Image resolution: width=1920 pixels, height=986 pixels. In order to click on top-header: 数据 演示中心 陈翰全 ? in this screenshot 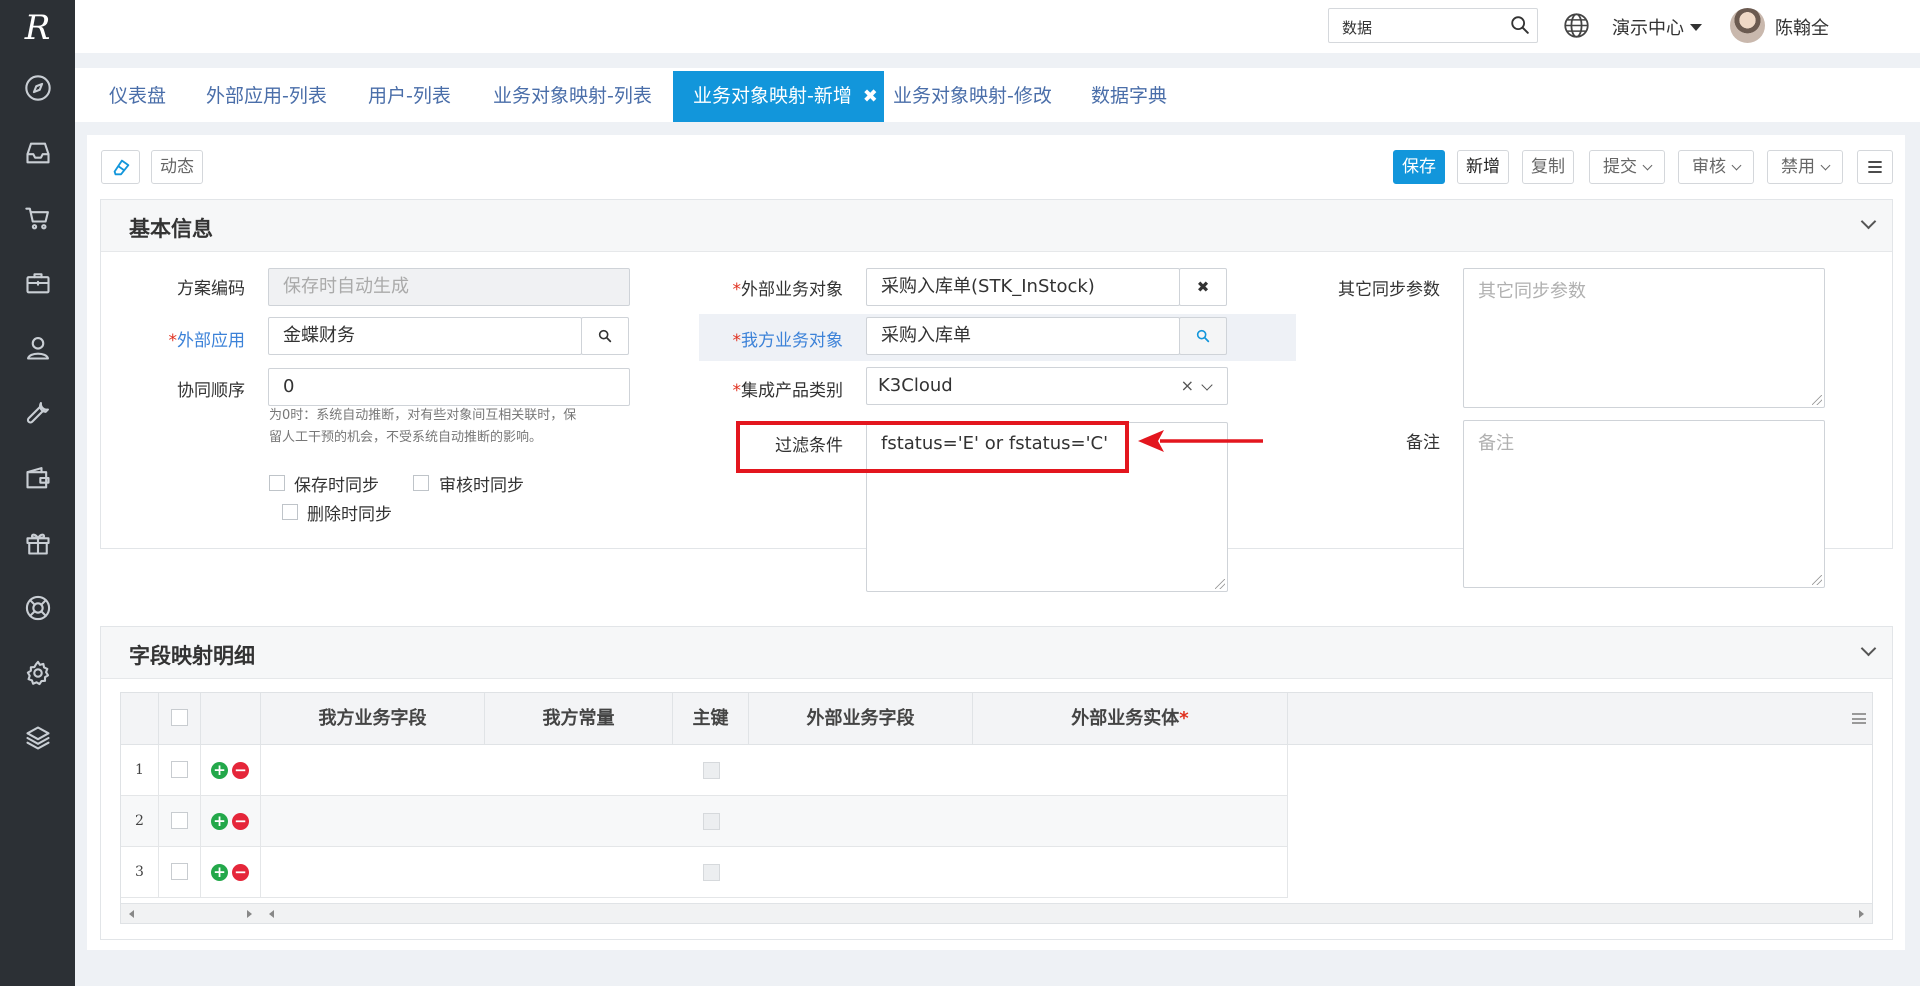, I will do `click(997, 26)`.